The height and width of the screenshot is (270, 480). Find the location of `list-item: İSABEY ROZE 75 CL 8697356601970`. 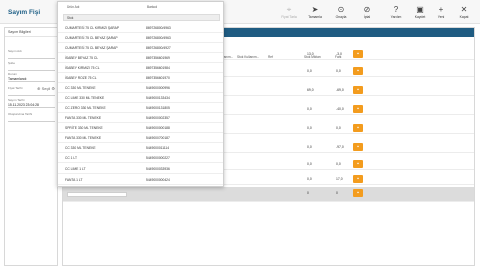

list-item: İSABEY ROZE 75 CL 8697356601970 is located at coordinates (140, 78).